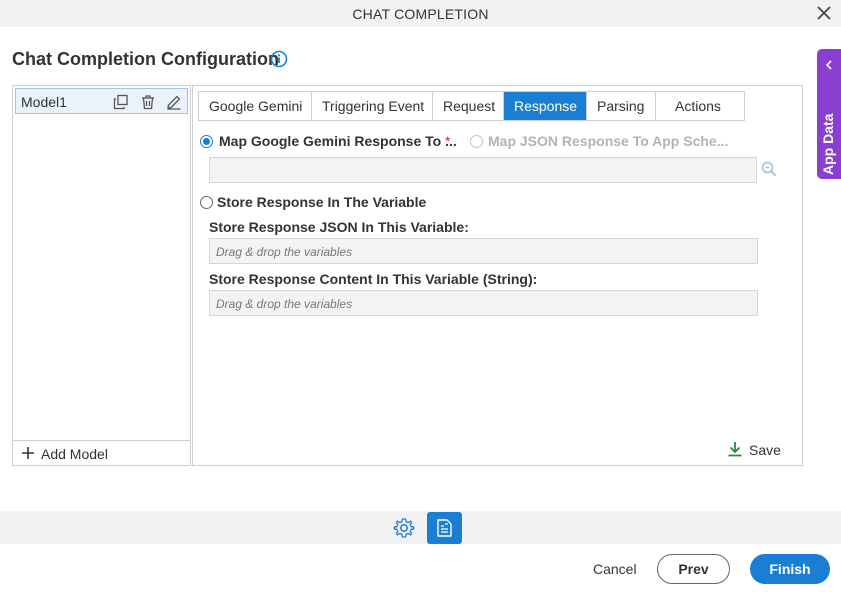 This screenshot has width=841, height=592. What do you see at coordinates (735, 449) in the screenshot?
I see `download-icon` at bounding box center [735, 449].